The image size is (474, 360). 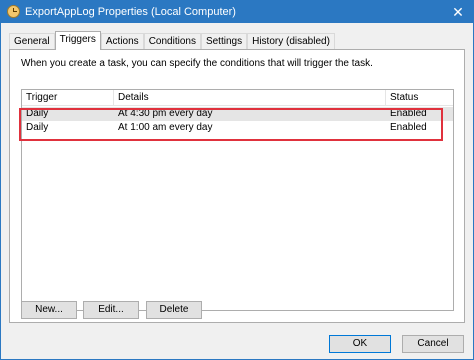 I want to click on tab-triggers: Triggers, so click(x=77, y=40).